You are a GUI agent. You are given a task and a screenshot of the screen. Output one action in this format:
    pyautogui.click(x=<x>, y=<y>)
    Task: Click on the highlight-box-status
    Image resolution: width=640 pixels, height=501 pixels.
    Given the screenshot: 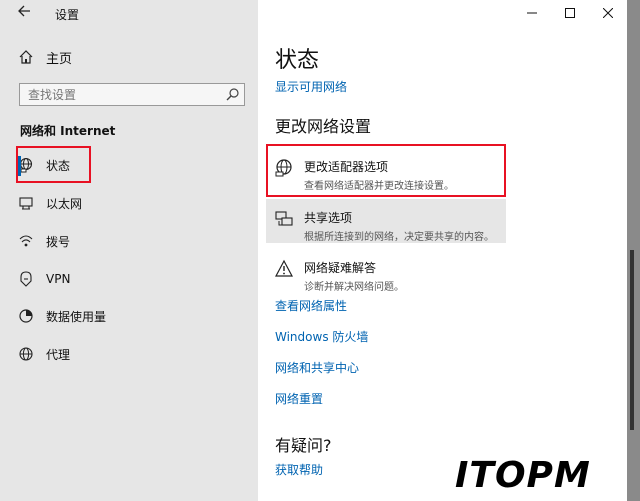 What is the action you would take?
    pyautogui.click(x=53, y=164)
    